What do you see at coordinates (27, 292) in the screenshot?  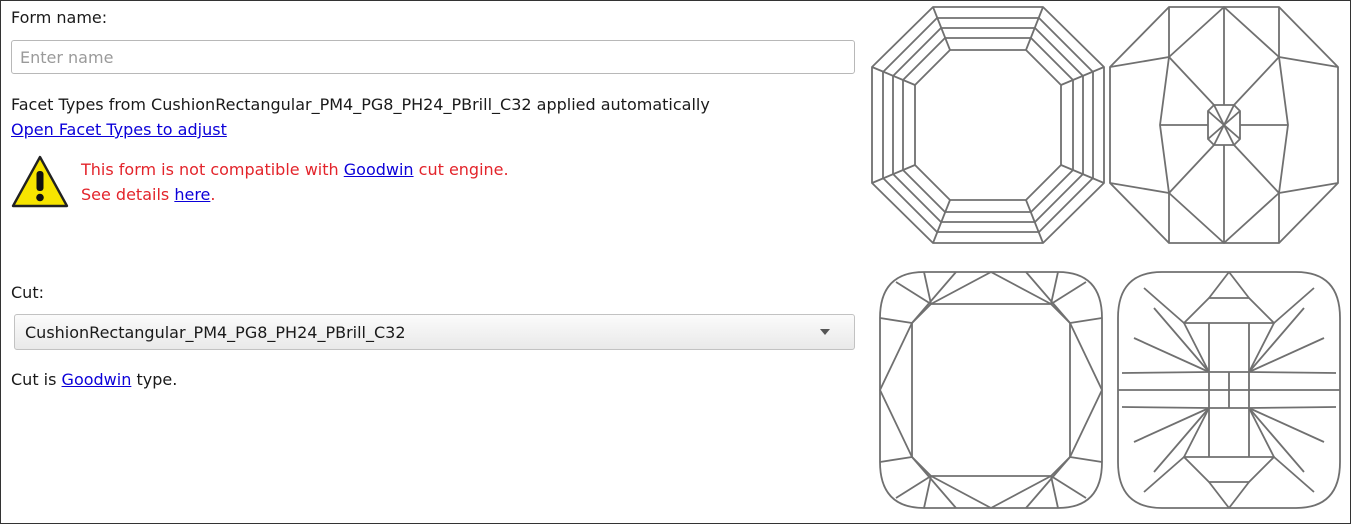 I see `cut-label: Cut:` at bounding box center [27, 292].